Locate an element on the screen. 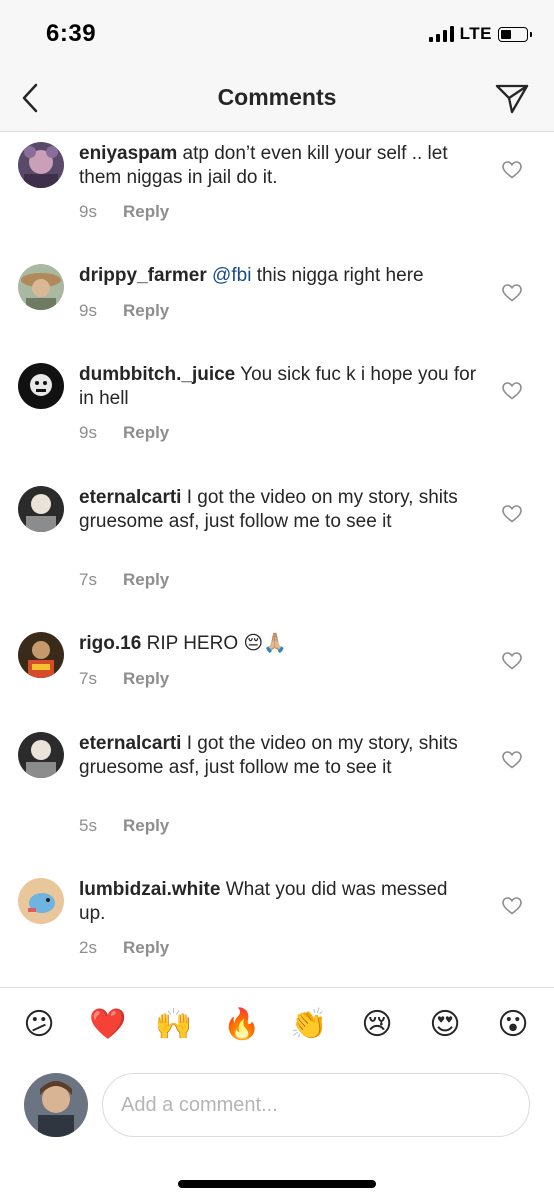  emoji-button: ❤️ is located at coordinates (108, 1025).